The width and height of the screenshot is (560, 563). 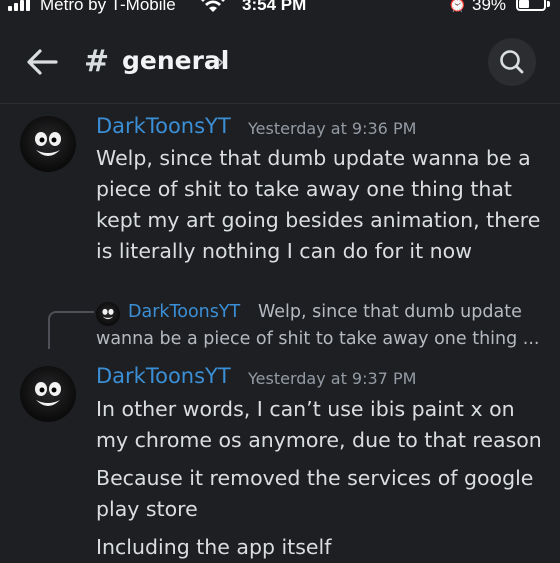 What do you see at coordinates (214, 547) in the screenshot?
I see `message-text: Including the app itself` at bounding box center [214, 547].